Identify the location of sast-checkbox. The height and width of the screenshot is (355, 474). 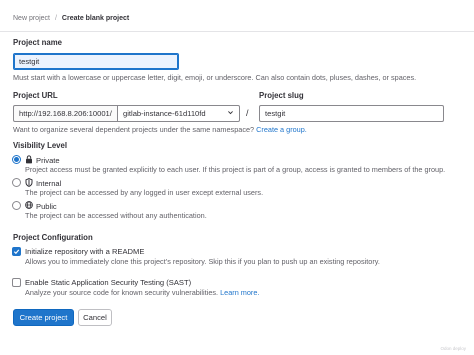
(16, 282).